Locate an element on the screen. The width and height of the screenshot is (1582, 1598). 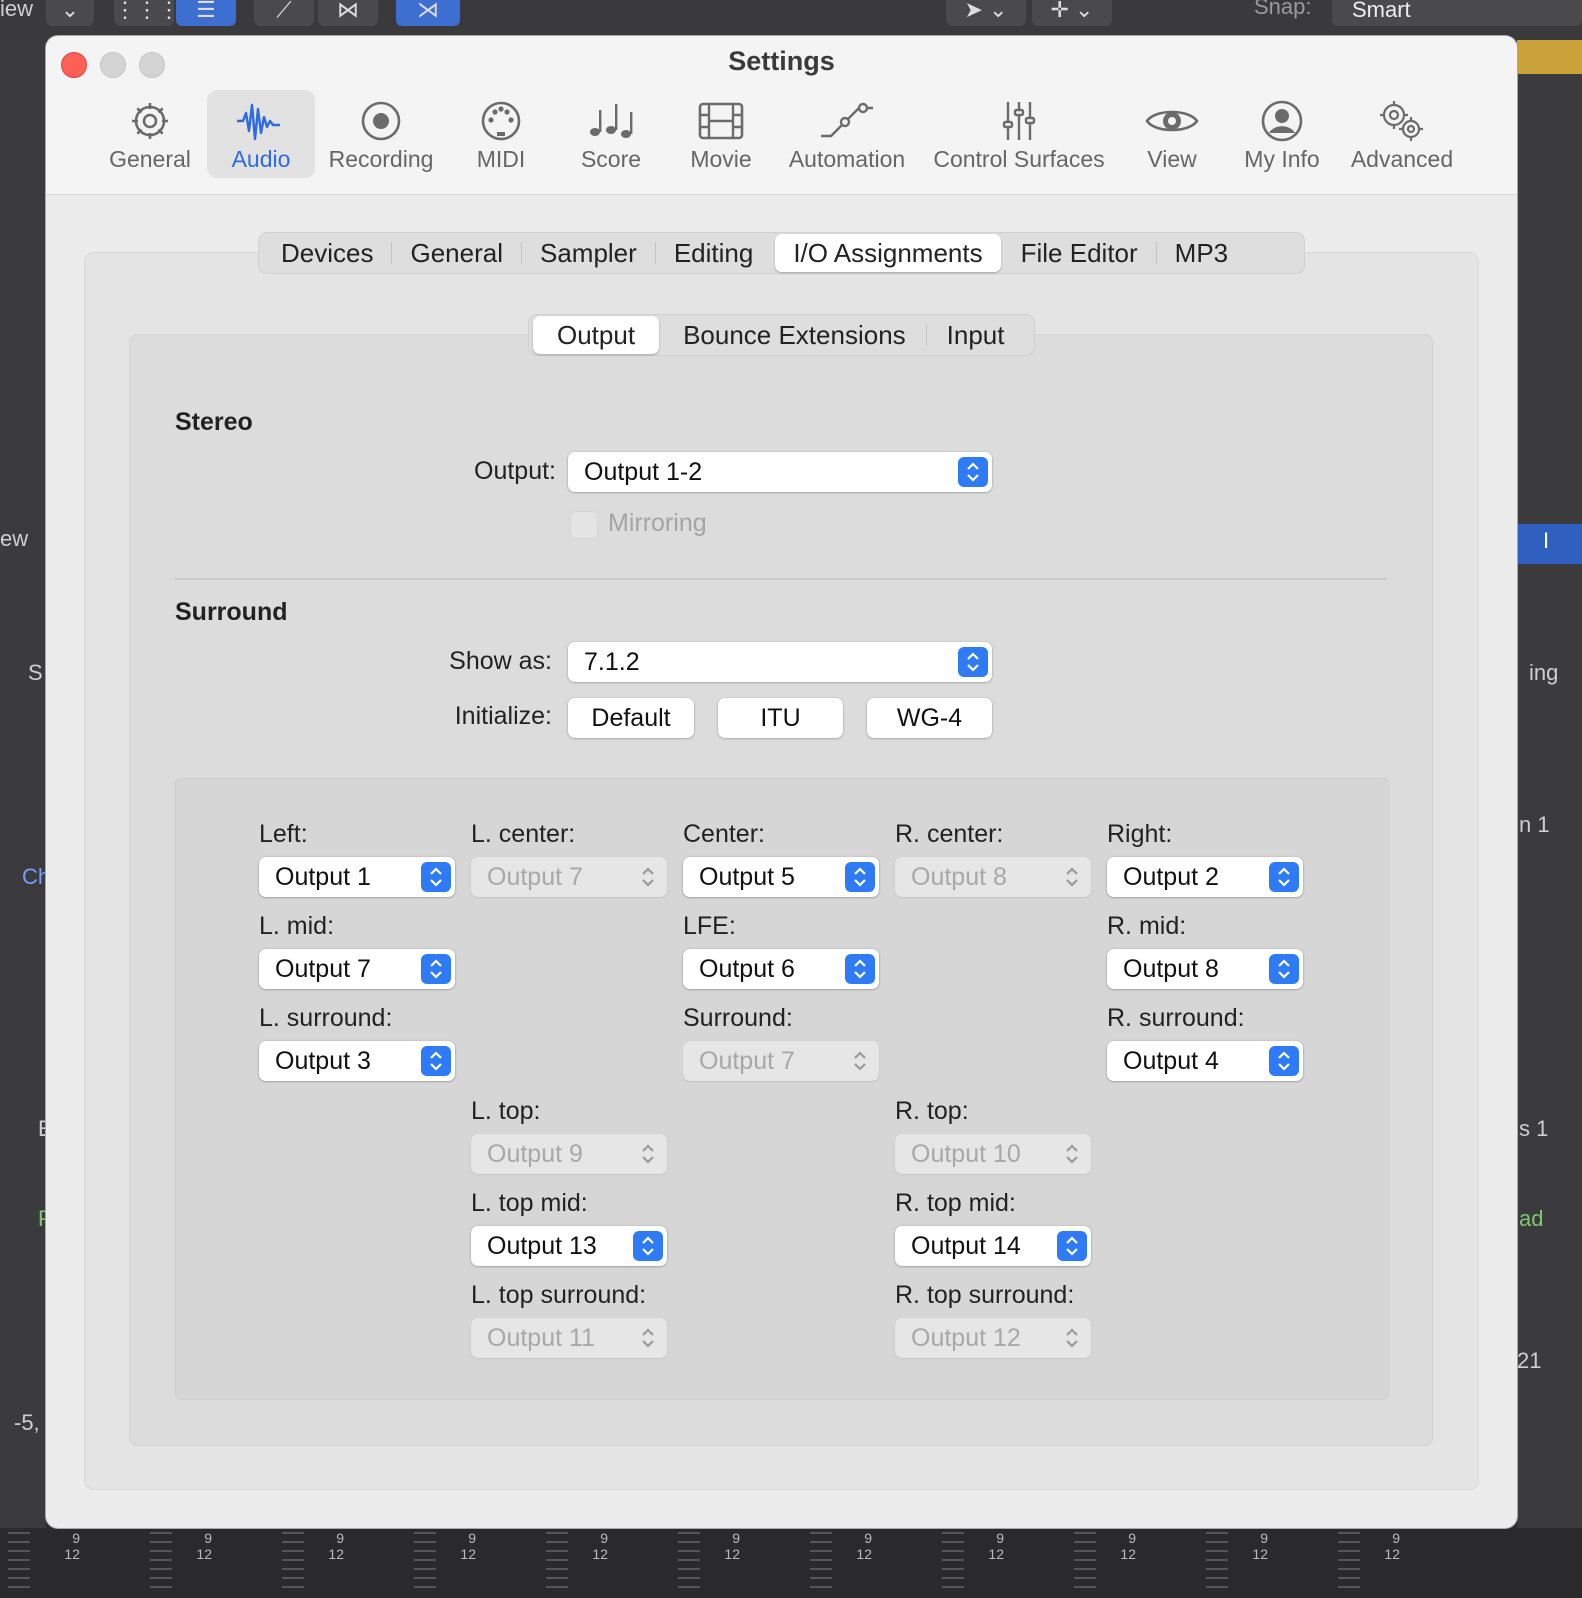
view-chevron-icon: ⌄ is located at coordinates (70, 13).